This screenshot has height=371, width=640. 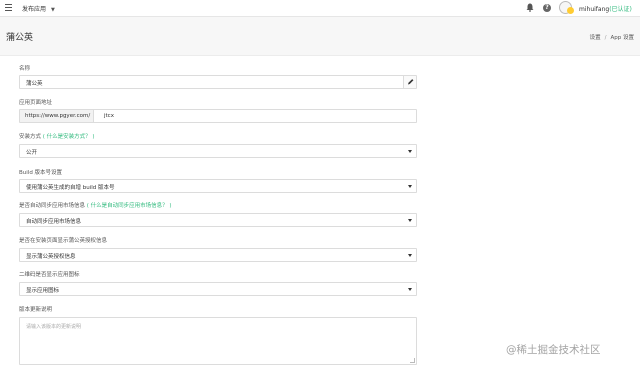 What do you see at coordinates (218, 151) in the screenshot?
I see `install-method-select: 公开` at bounding box center [218, 151].